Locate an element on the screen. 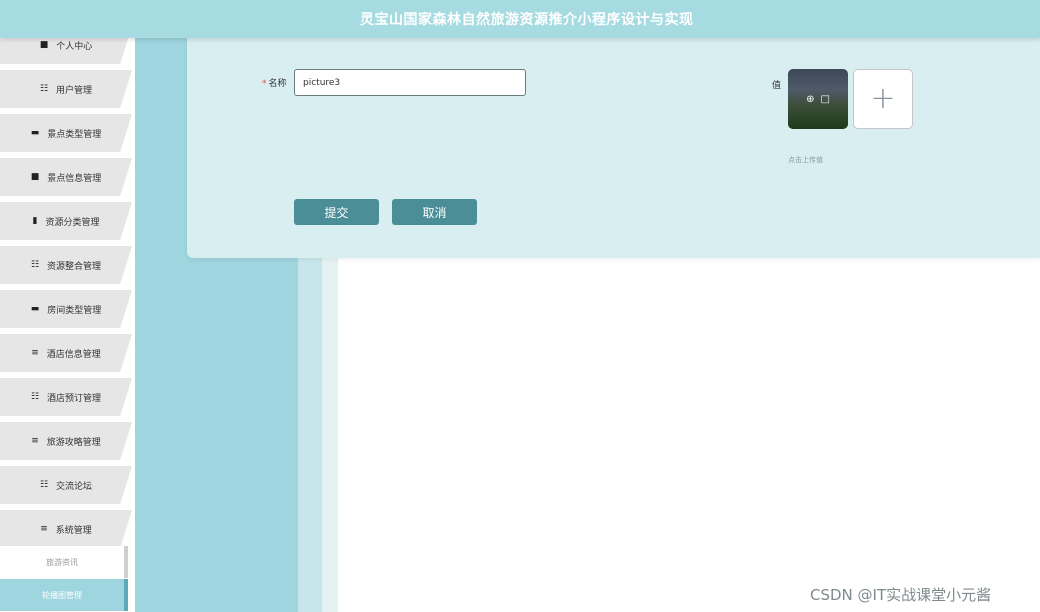 The width and height of the screenshot is (1040, 612). menu-icon: ≡ is located at coordinates (44, 529).